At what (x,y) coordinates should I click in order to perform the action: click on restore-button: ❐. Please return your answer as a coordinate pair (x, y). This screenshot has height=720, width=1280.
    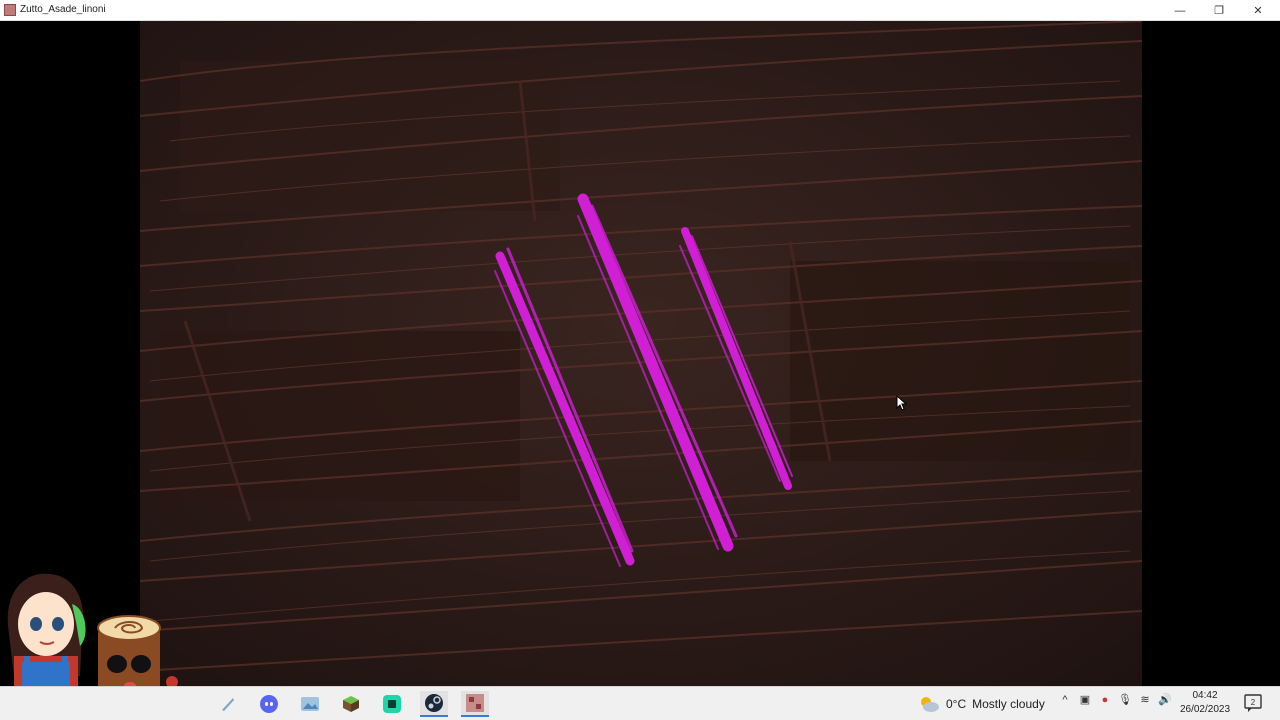
    Looking at the image, I should click on (1219, 10).